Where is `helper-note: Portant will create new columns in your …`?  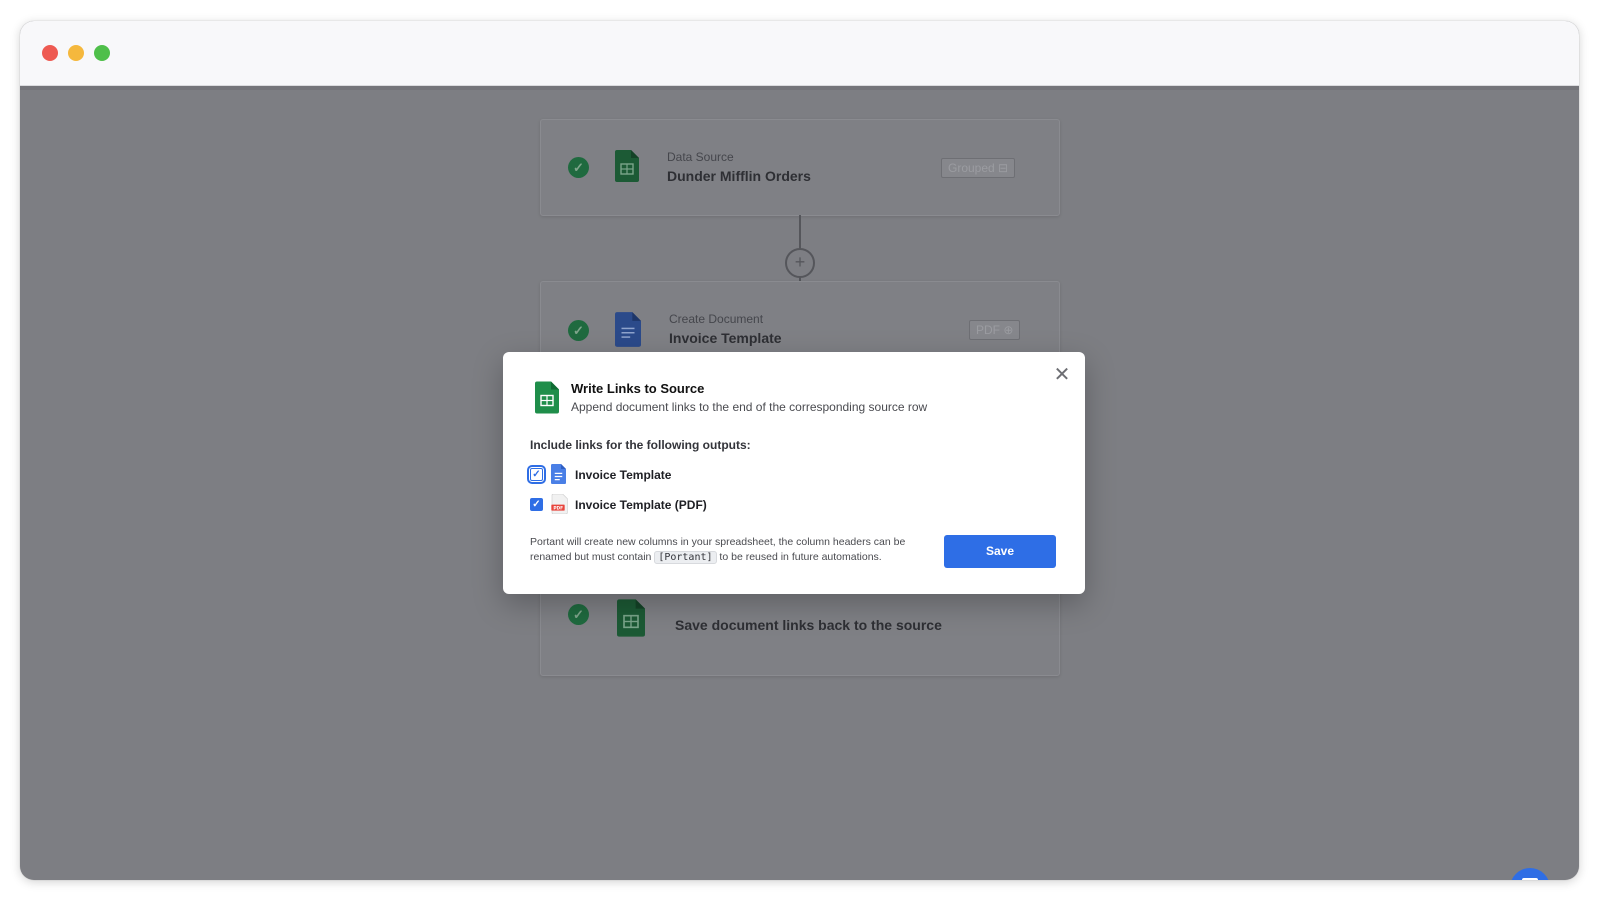 helper-note: Portant will create new columns in your … is located at coordinates (730, 550).